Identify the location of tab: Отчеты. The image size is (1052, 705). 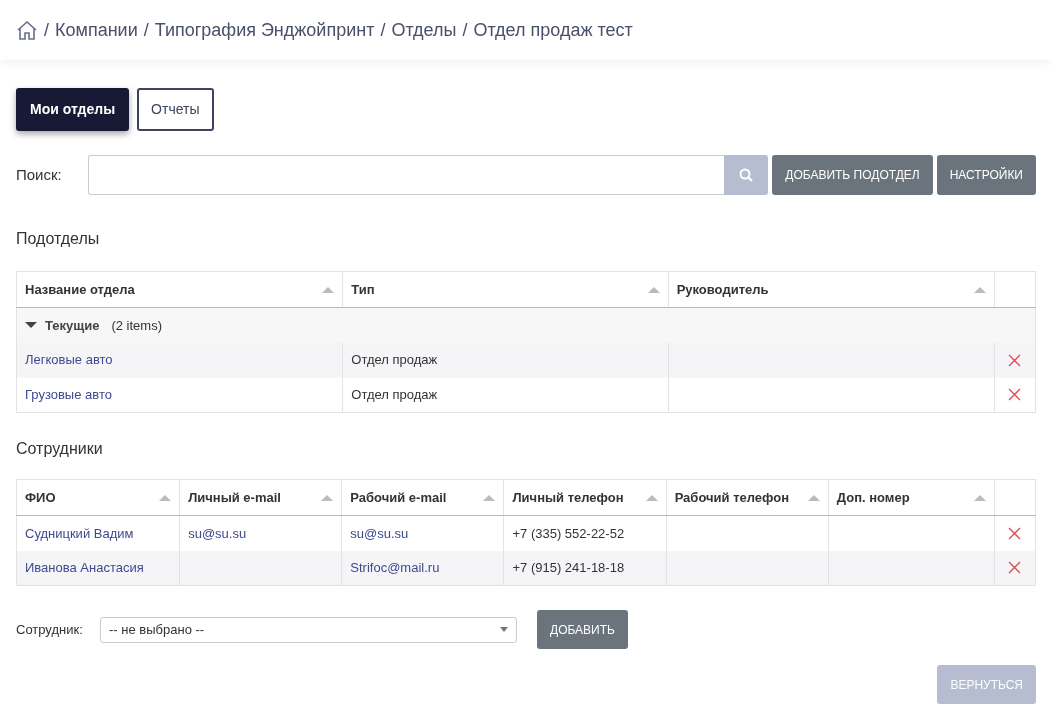
(175, 109).